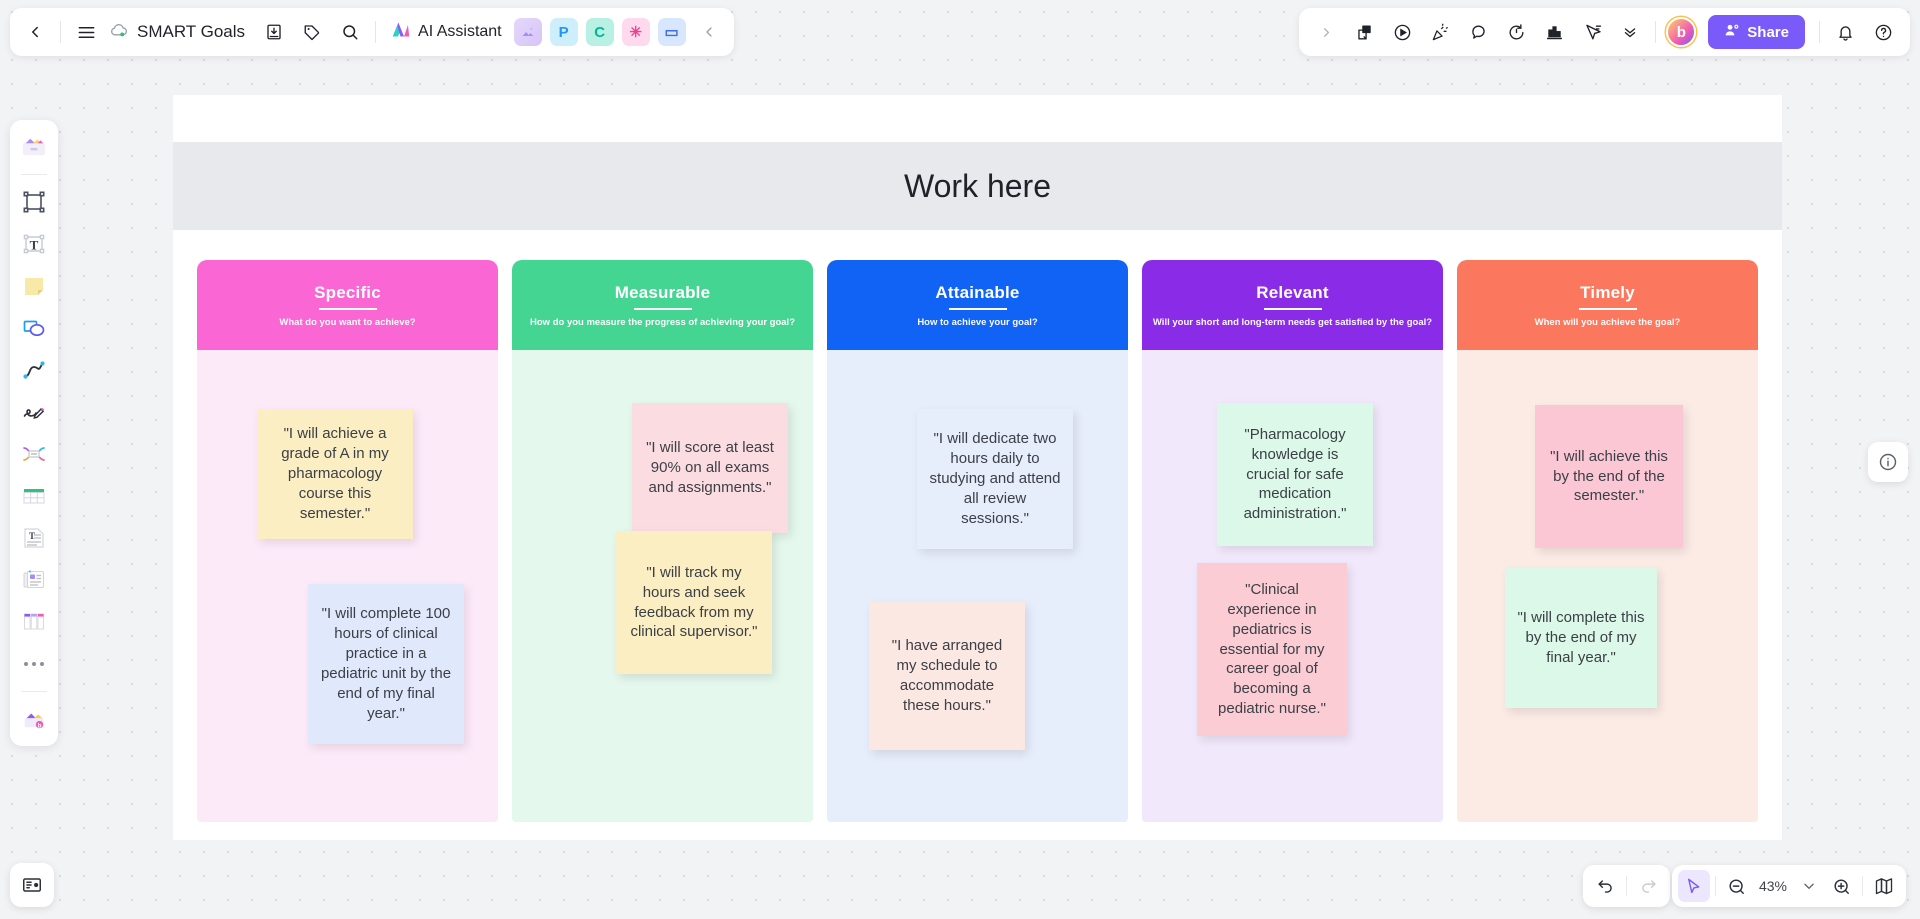 This screenshot has width=1920, height=919. I want to click on ai-assistant-button: AI Assistant, so click(446, 32).